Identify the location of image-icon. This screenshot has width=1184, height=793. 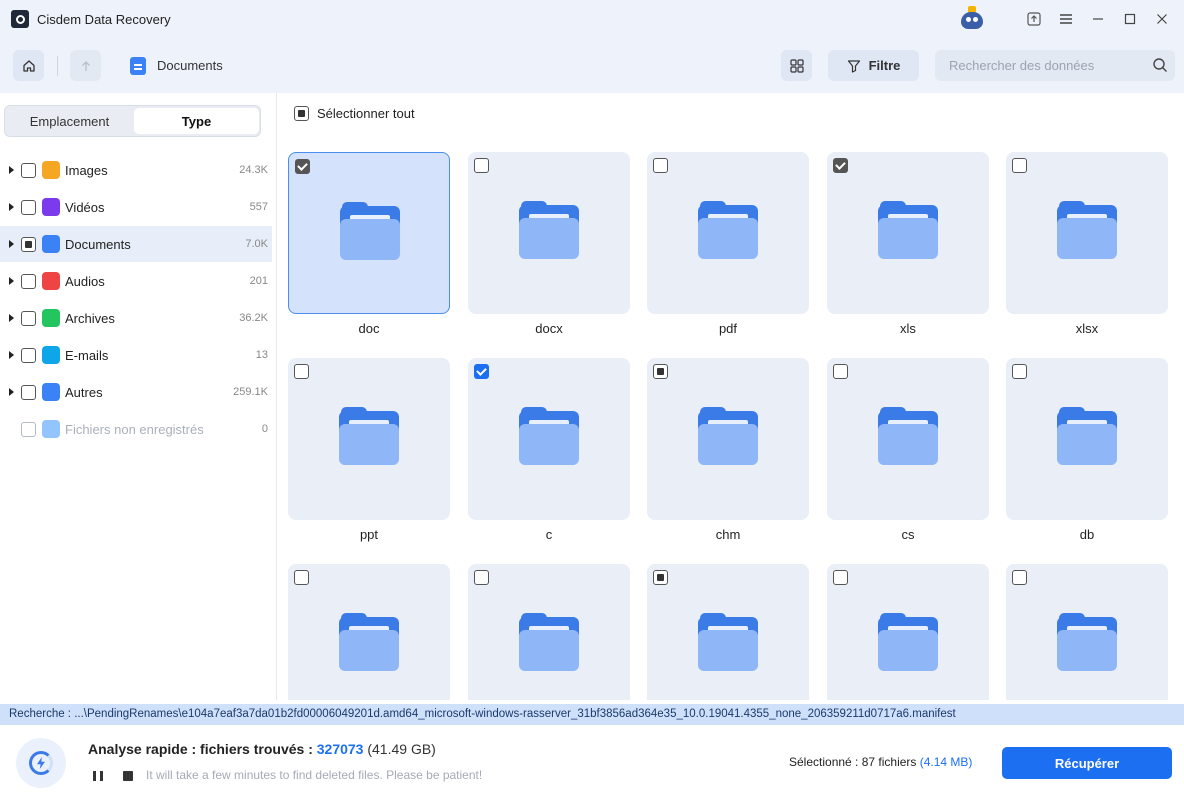
(51, 170).